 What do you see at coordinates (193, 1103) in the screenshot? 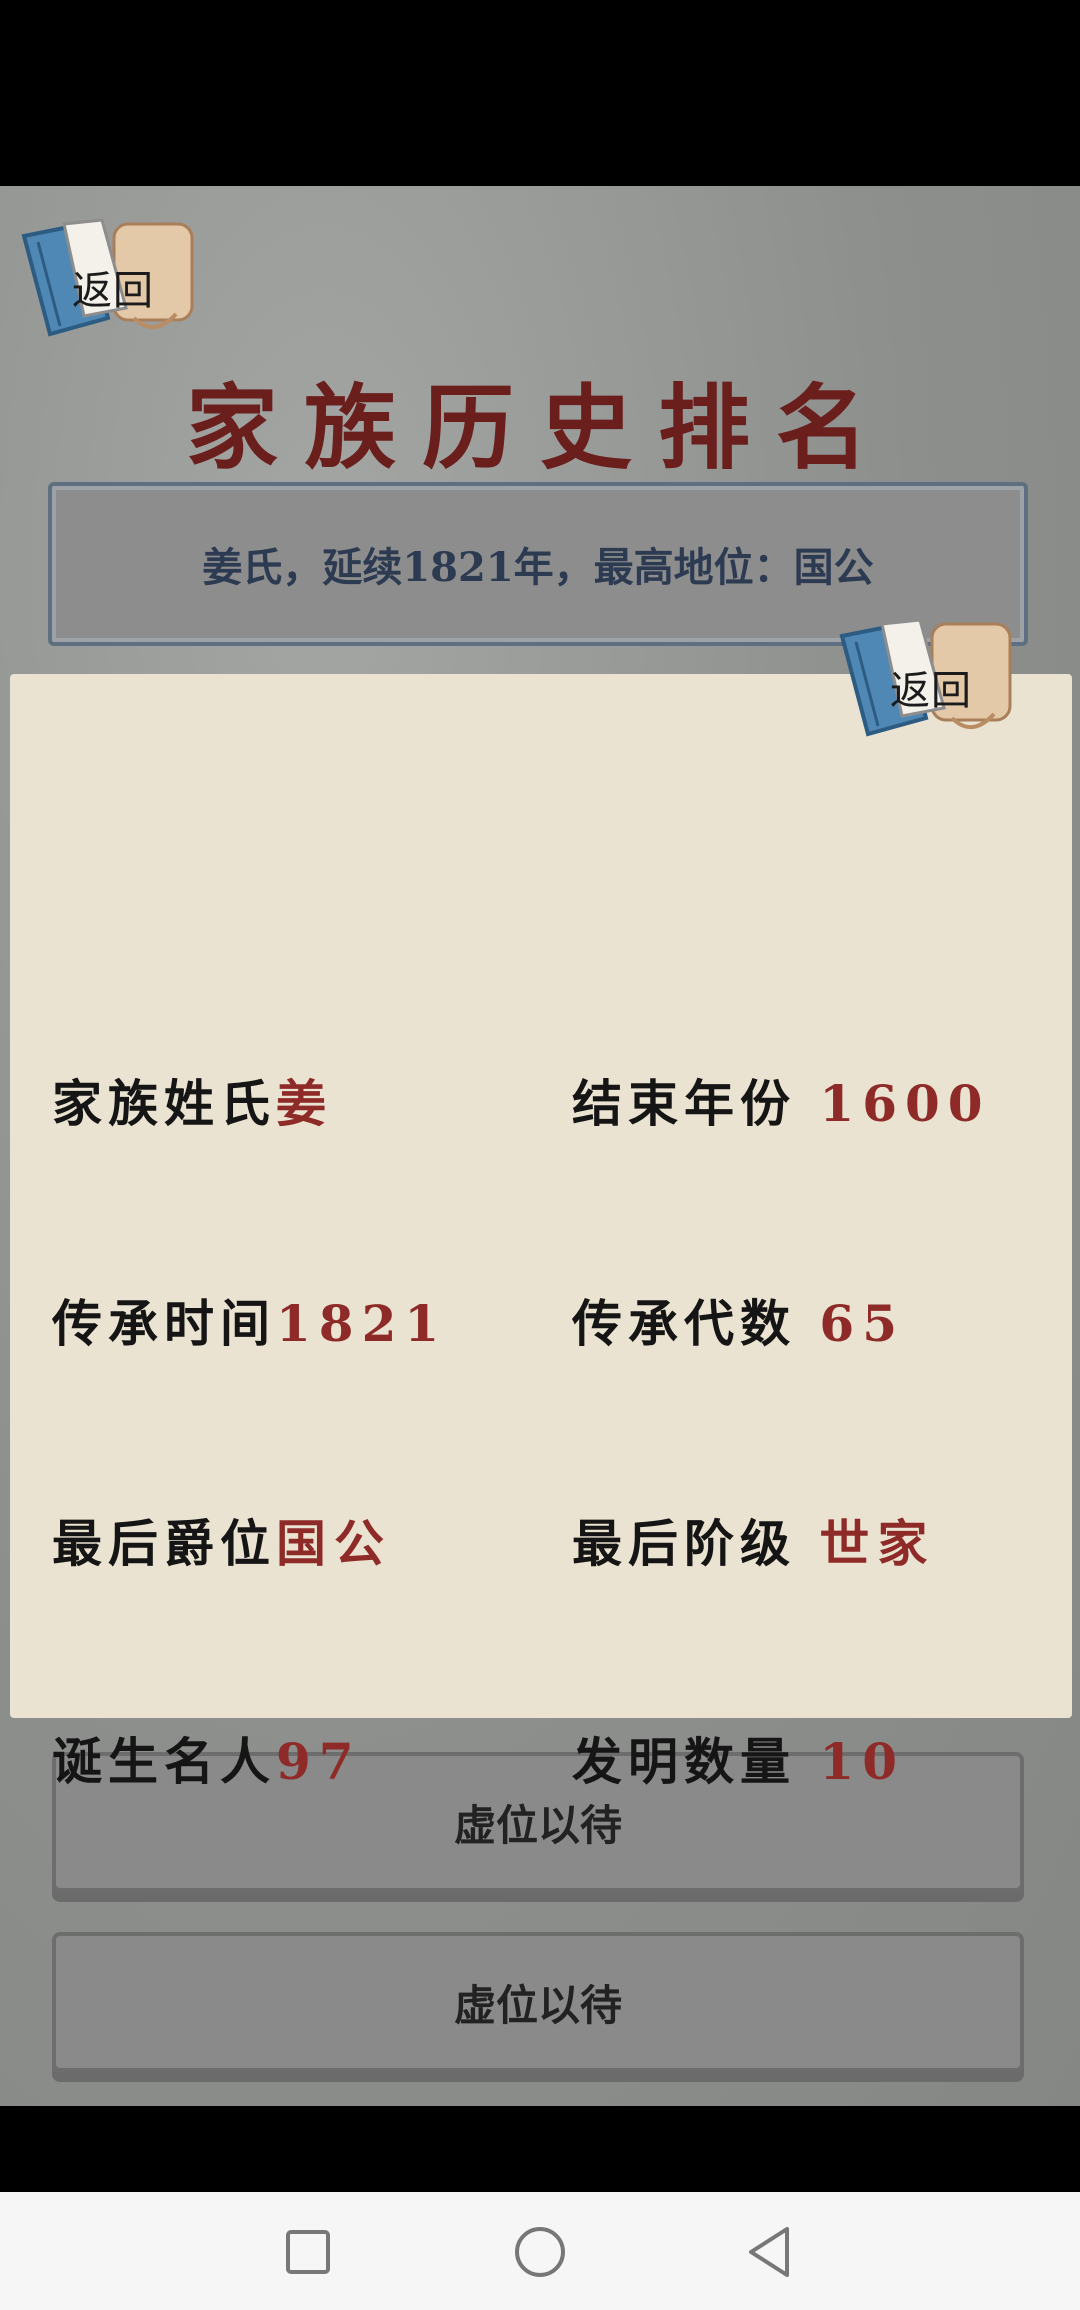
I see `stat-family-surname: 家族姓氏姜` at bounding box center [193, 1103].